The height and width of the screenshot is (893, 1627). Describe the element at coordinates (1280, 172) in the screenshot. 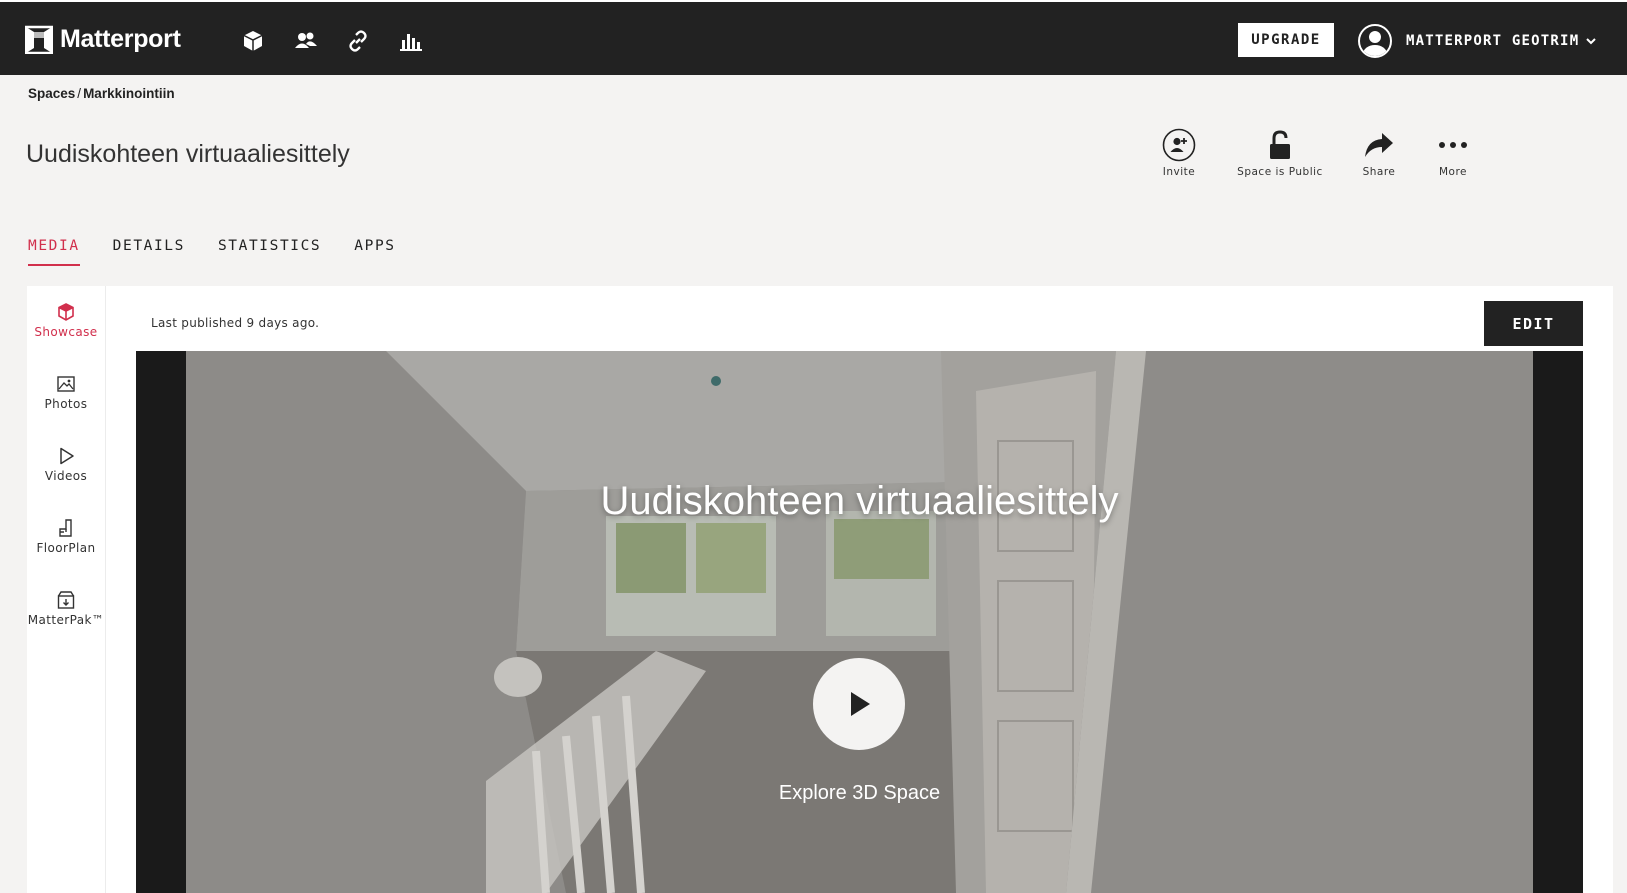

I see `space-public-label: Space is Public` at that location.